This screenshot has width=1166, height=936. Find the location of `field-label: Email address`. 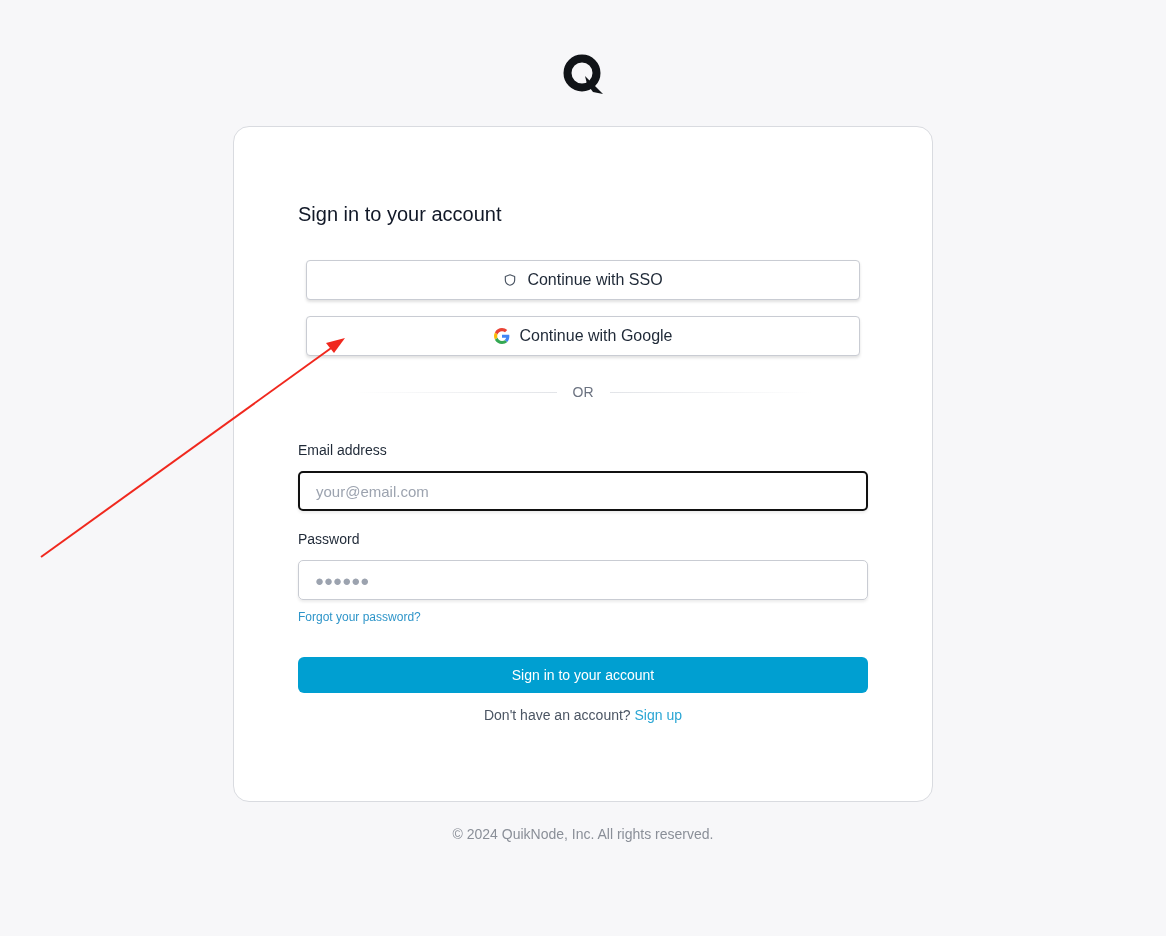

field-label: Email address is located at coordinates (343, 450).